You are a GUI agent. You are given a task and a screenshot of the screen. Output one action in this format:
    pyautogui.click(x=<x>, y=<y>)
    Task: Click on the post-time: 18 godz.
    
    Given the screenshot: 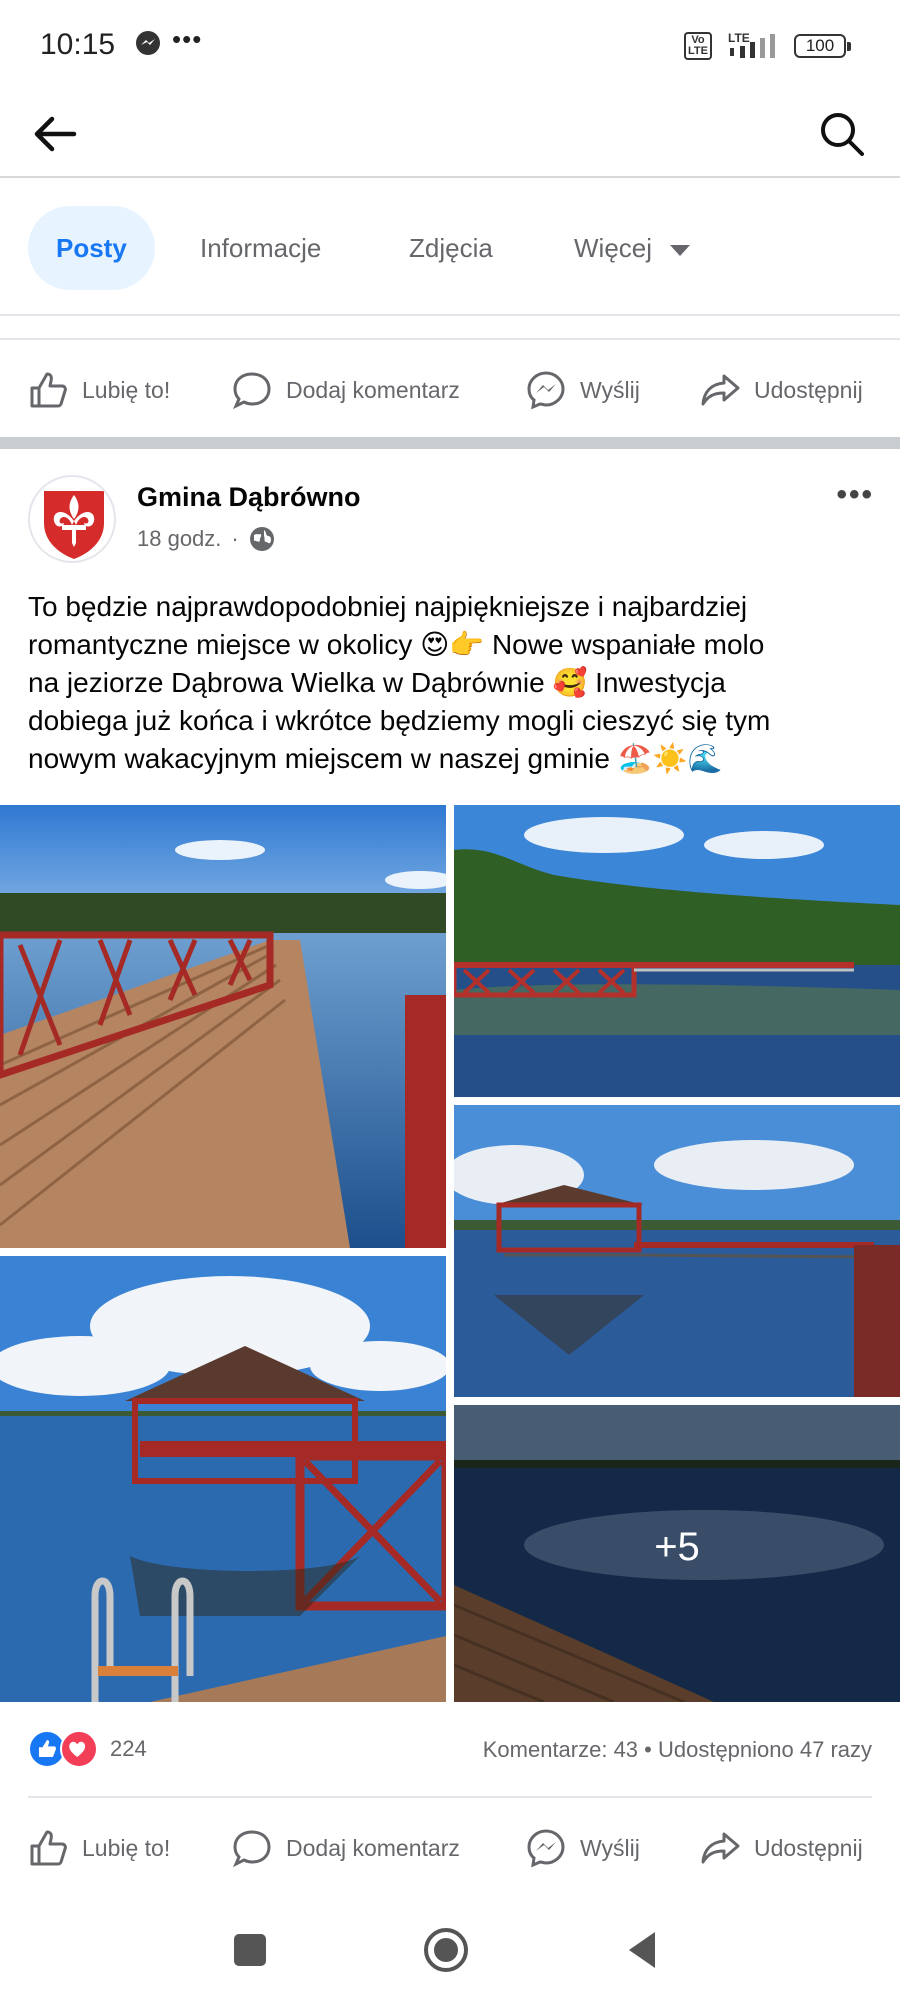 What is the action you would take?
    pyautogui.click(x=179, y=539)
    